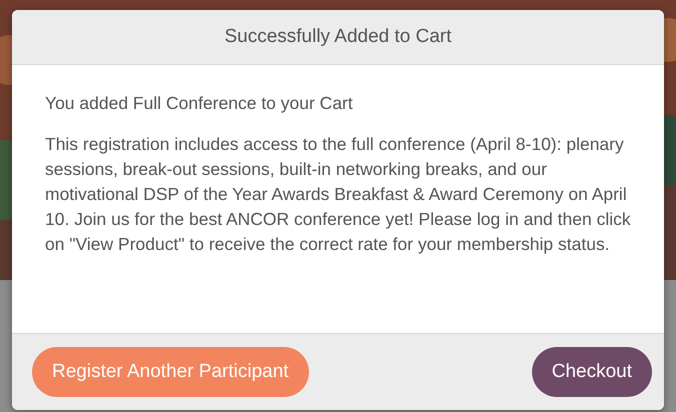  I want to click on confirmation-message: You added Full Conference to your Cart, so click(199, 103).